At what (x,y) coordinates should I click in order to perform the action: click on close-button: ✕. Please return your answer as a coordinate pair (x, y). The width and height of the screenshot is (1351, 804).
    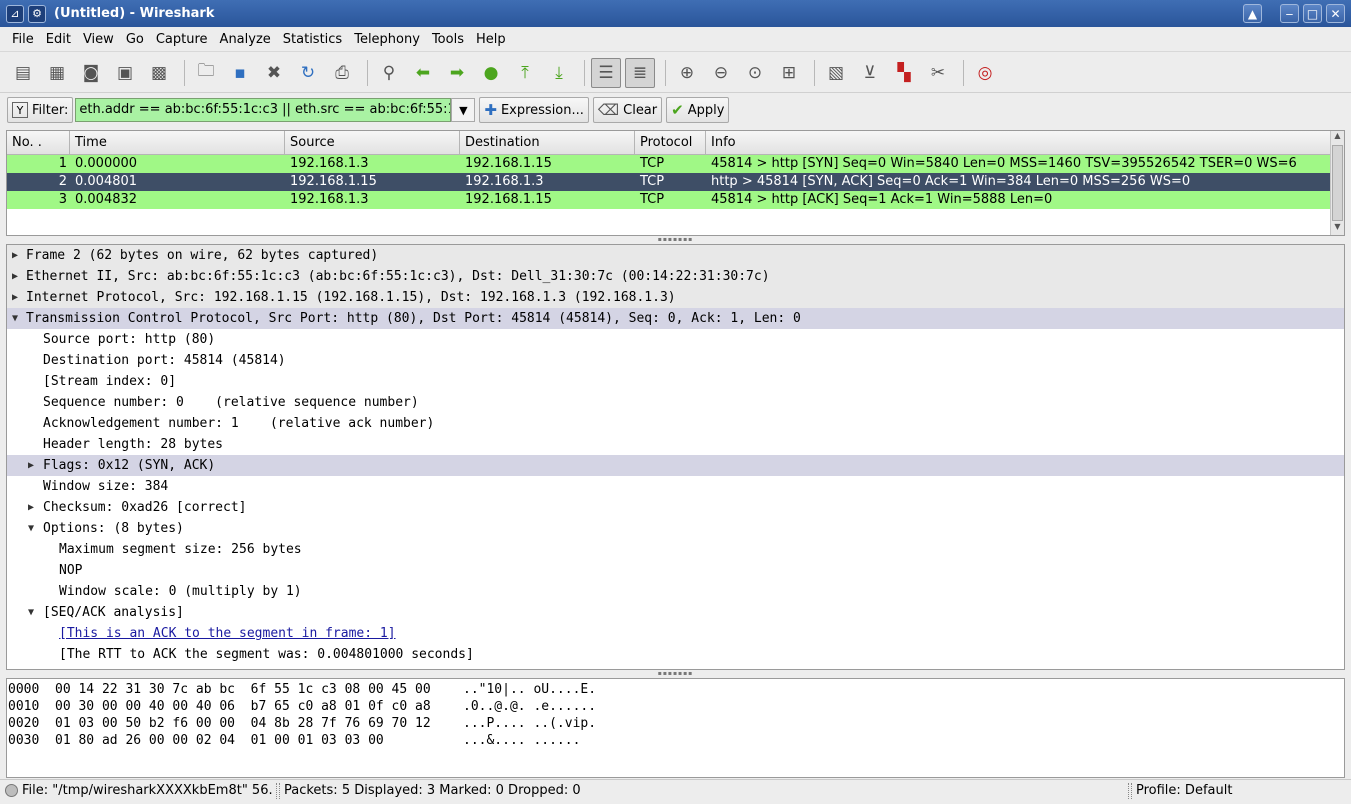
    Looking at the image, I should click on (1335, 13).